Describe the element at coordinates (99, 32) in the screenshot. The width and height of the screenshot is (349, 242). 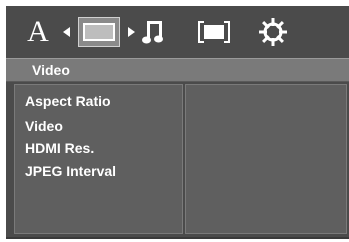
I see `display-icon` at that location.